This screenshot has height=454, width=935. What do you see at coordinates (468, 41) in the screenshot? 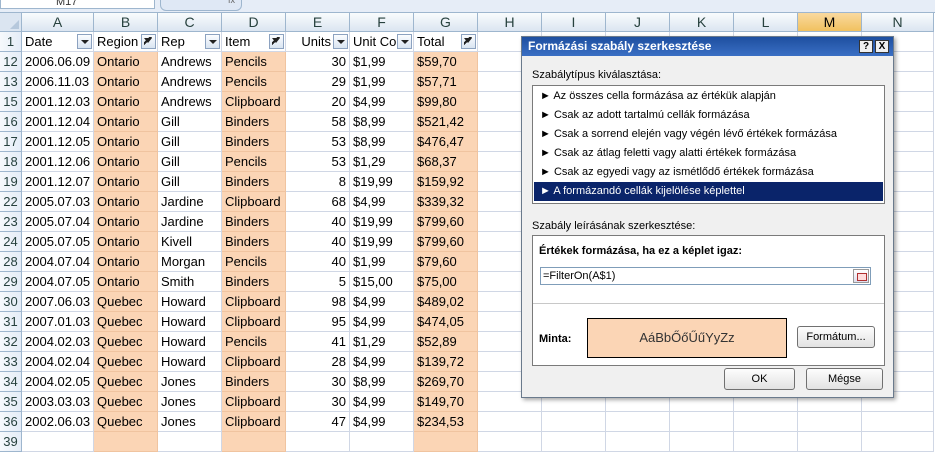
I see `filter-active-icon` at bounding box center [468, 41].